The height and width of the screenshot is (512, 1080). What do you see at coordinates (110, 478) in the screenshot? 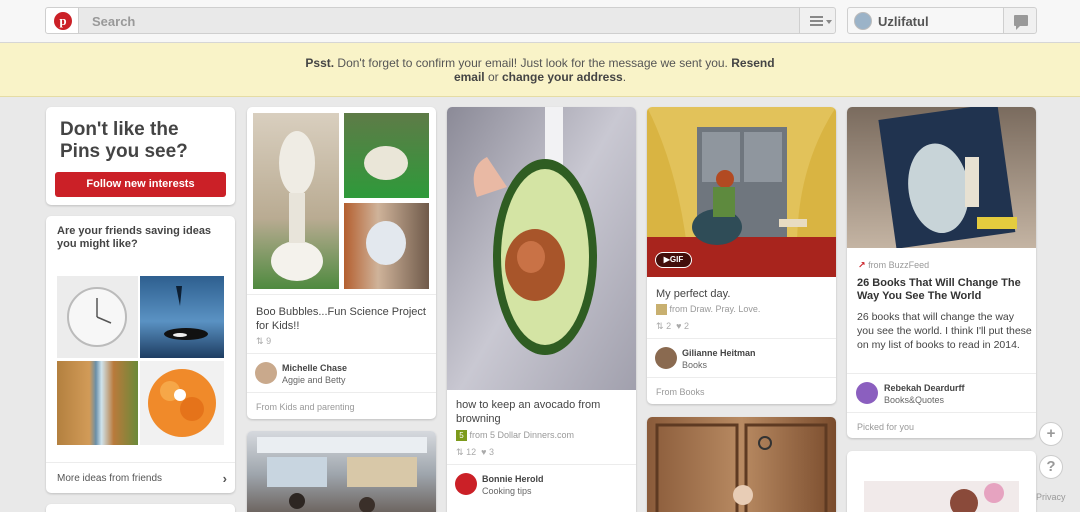
I see `more-ideas-label: More ideas from friends` at bounding box center [110, 478].